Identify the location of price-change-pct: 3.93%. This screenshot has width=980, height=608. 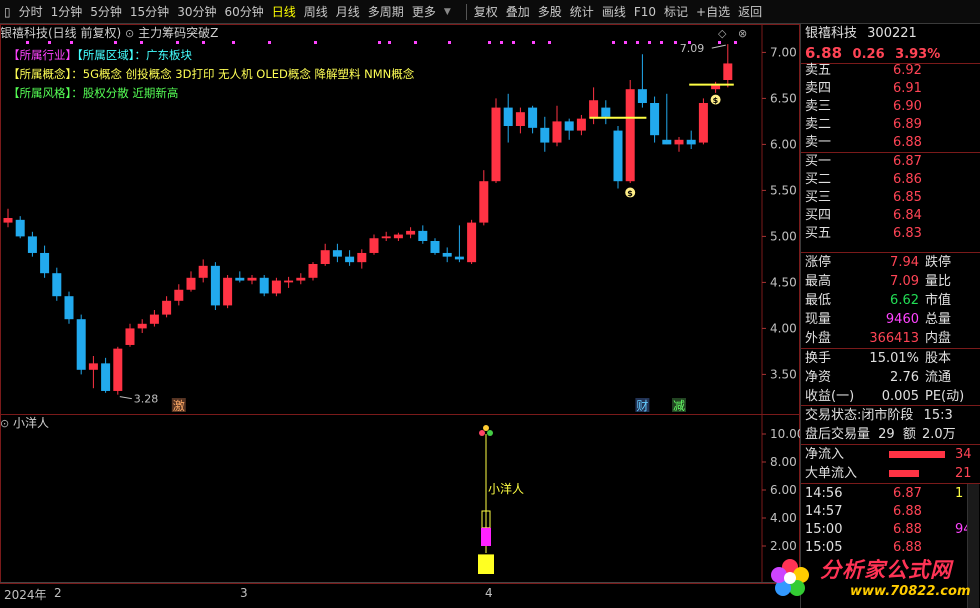
(918, 54).